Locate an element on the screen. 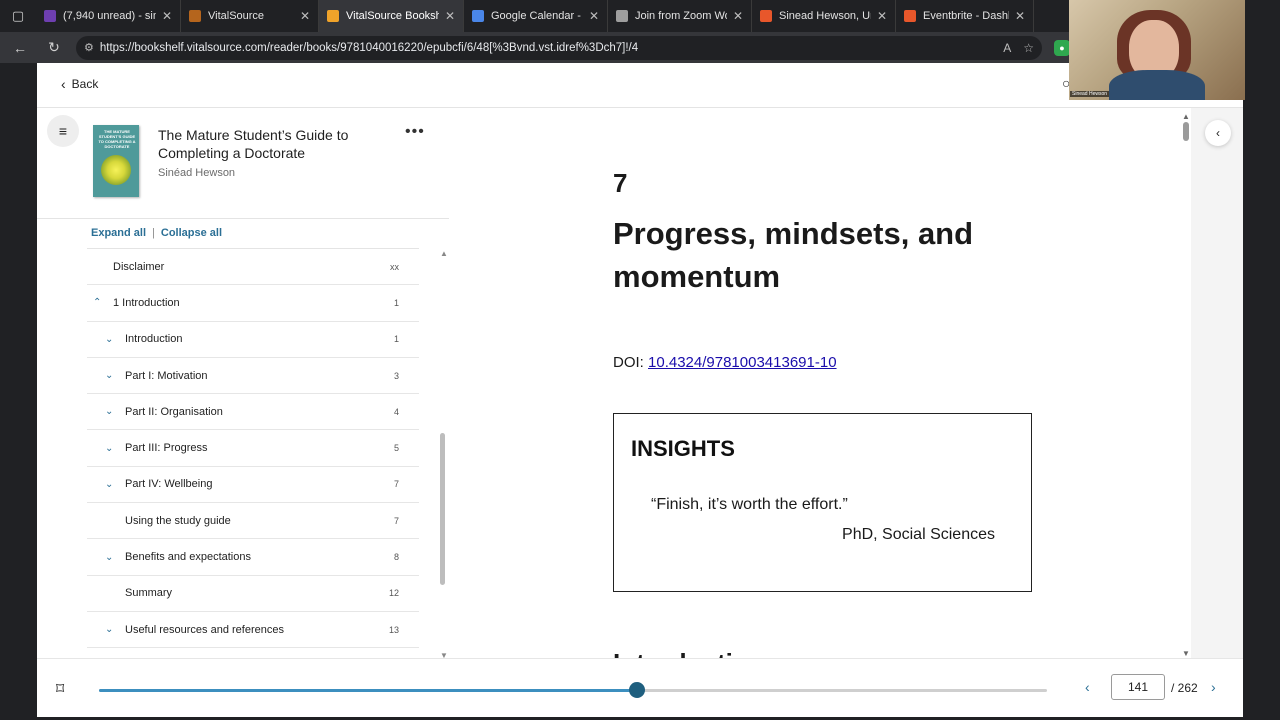  browser-tab: (7,940 unread) - sinead ✕ is located at coordinates (108, 16).